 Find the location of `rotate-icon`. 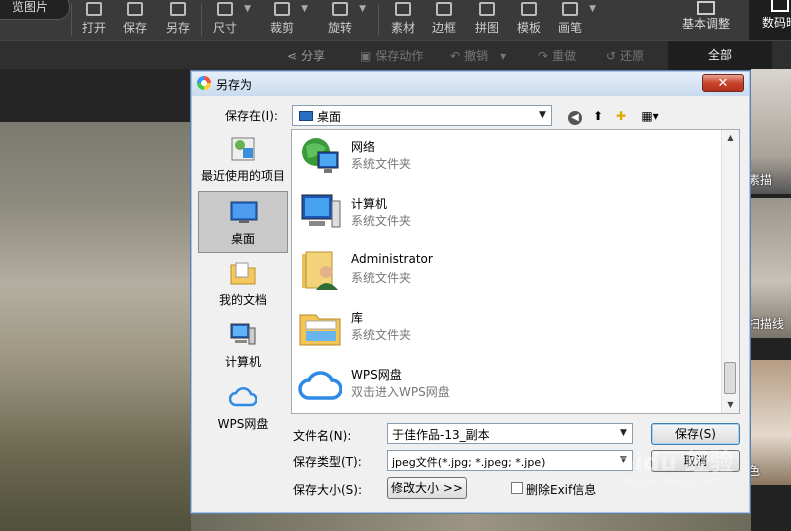

rotate-icon is located at coordinates (340, 9).